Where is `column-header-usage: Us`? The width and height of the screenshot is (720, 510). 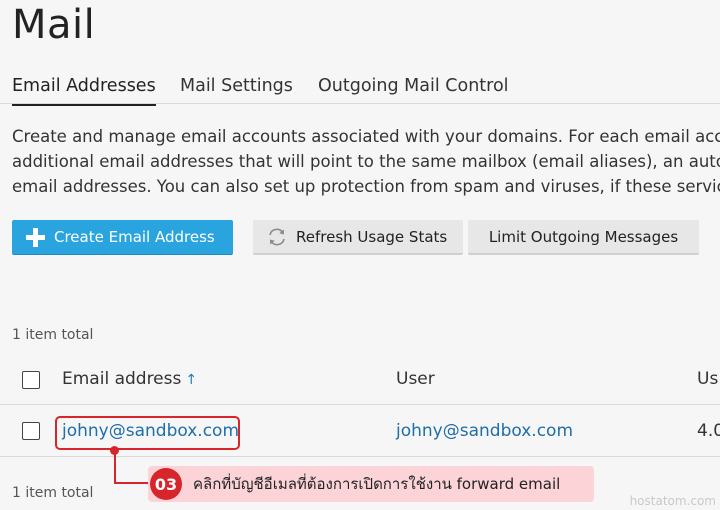 column-header-usage: Us is located at coordinates (707, 379).